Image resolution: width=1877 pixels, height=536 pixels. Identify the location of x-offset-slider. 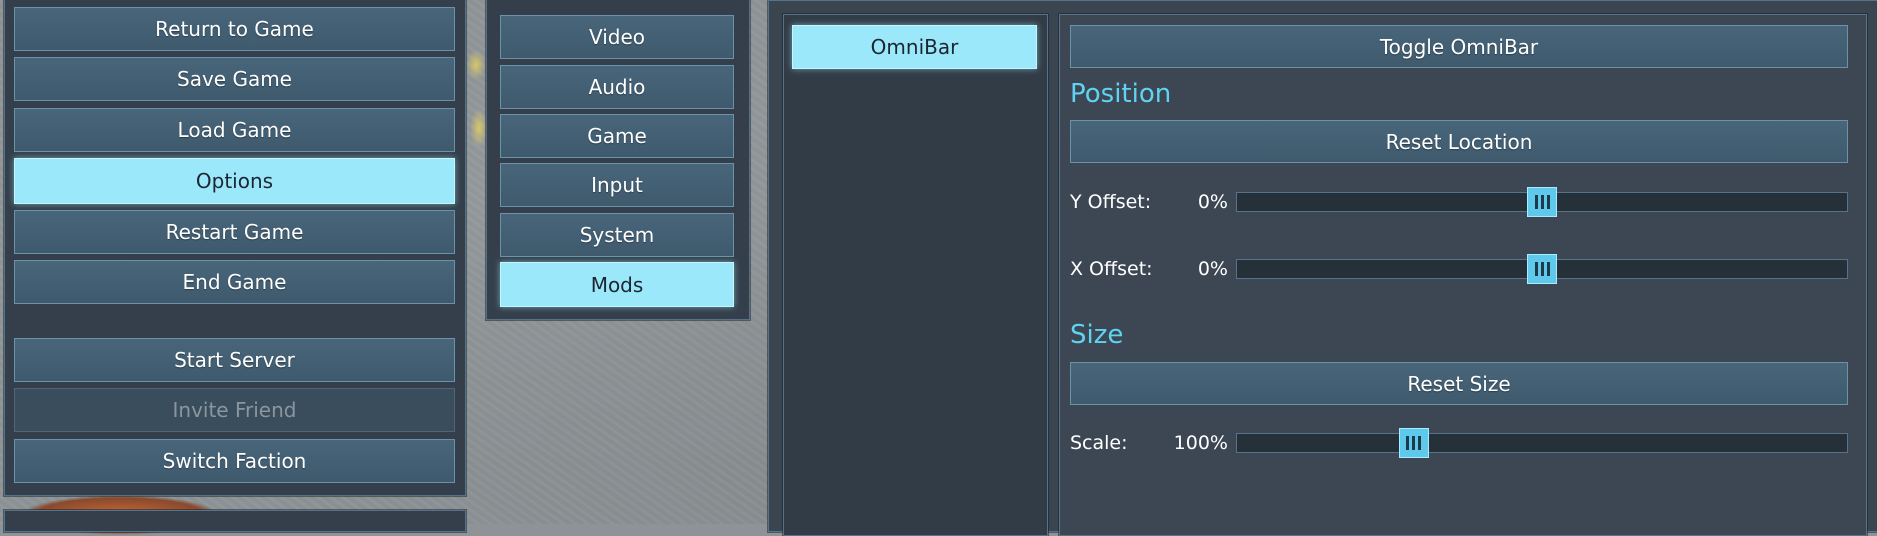
(1542, 269).